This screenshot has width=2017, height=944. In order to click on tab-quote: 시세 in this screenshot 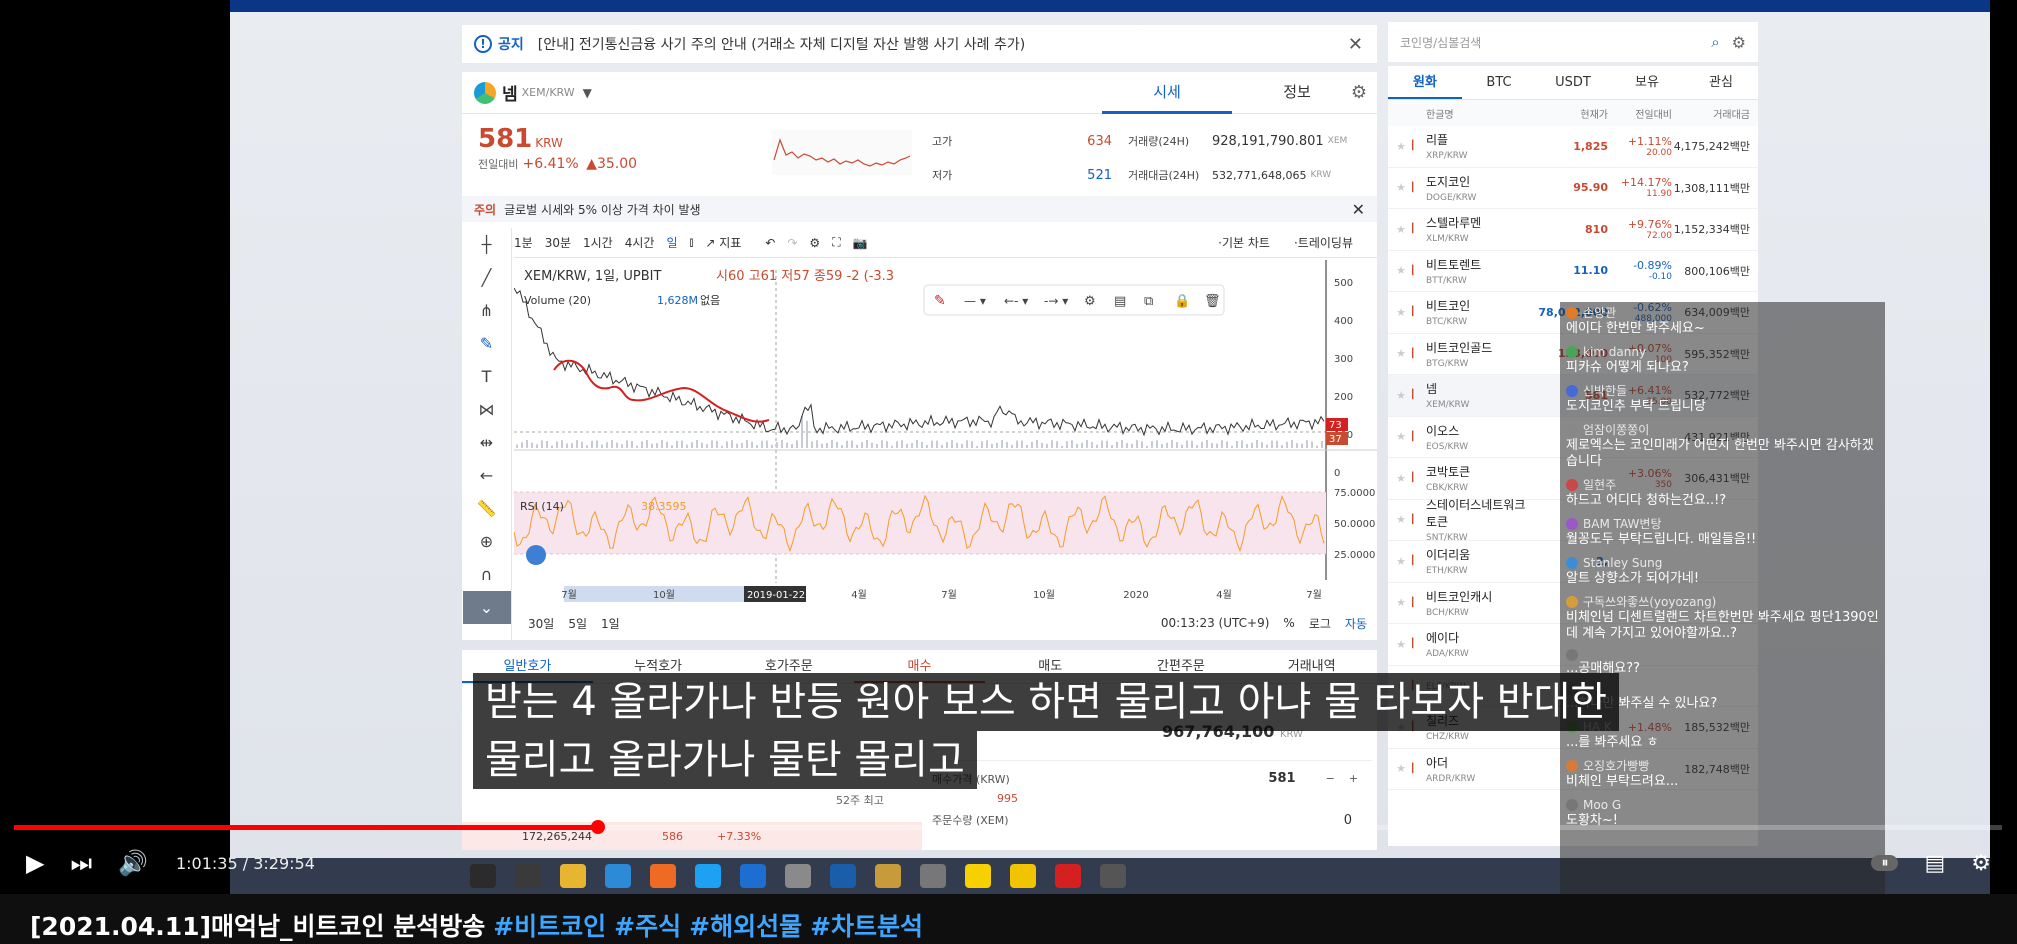, I will do `click(1167, 93)`.